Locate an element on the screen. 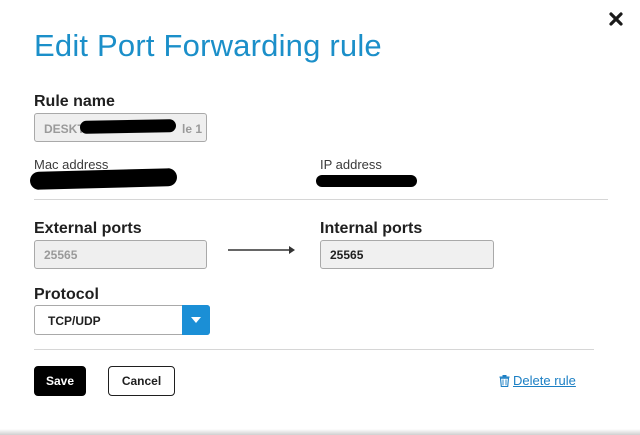 This screenshot has width=640, height=435. close-button is located at coordinates (616, 19).